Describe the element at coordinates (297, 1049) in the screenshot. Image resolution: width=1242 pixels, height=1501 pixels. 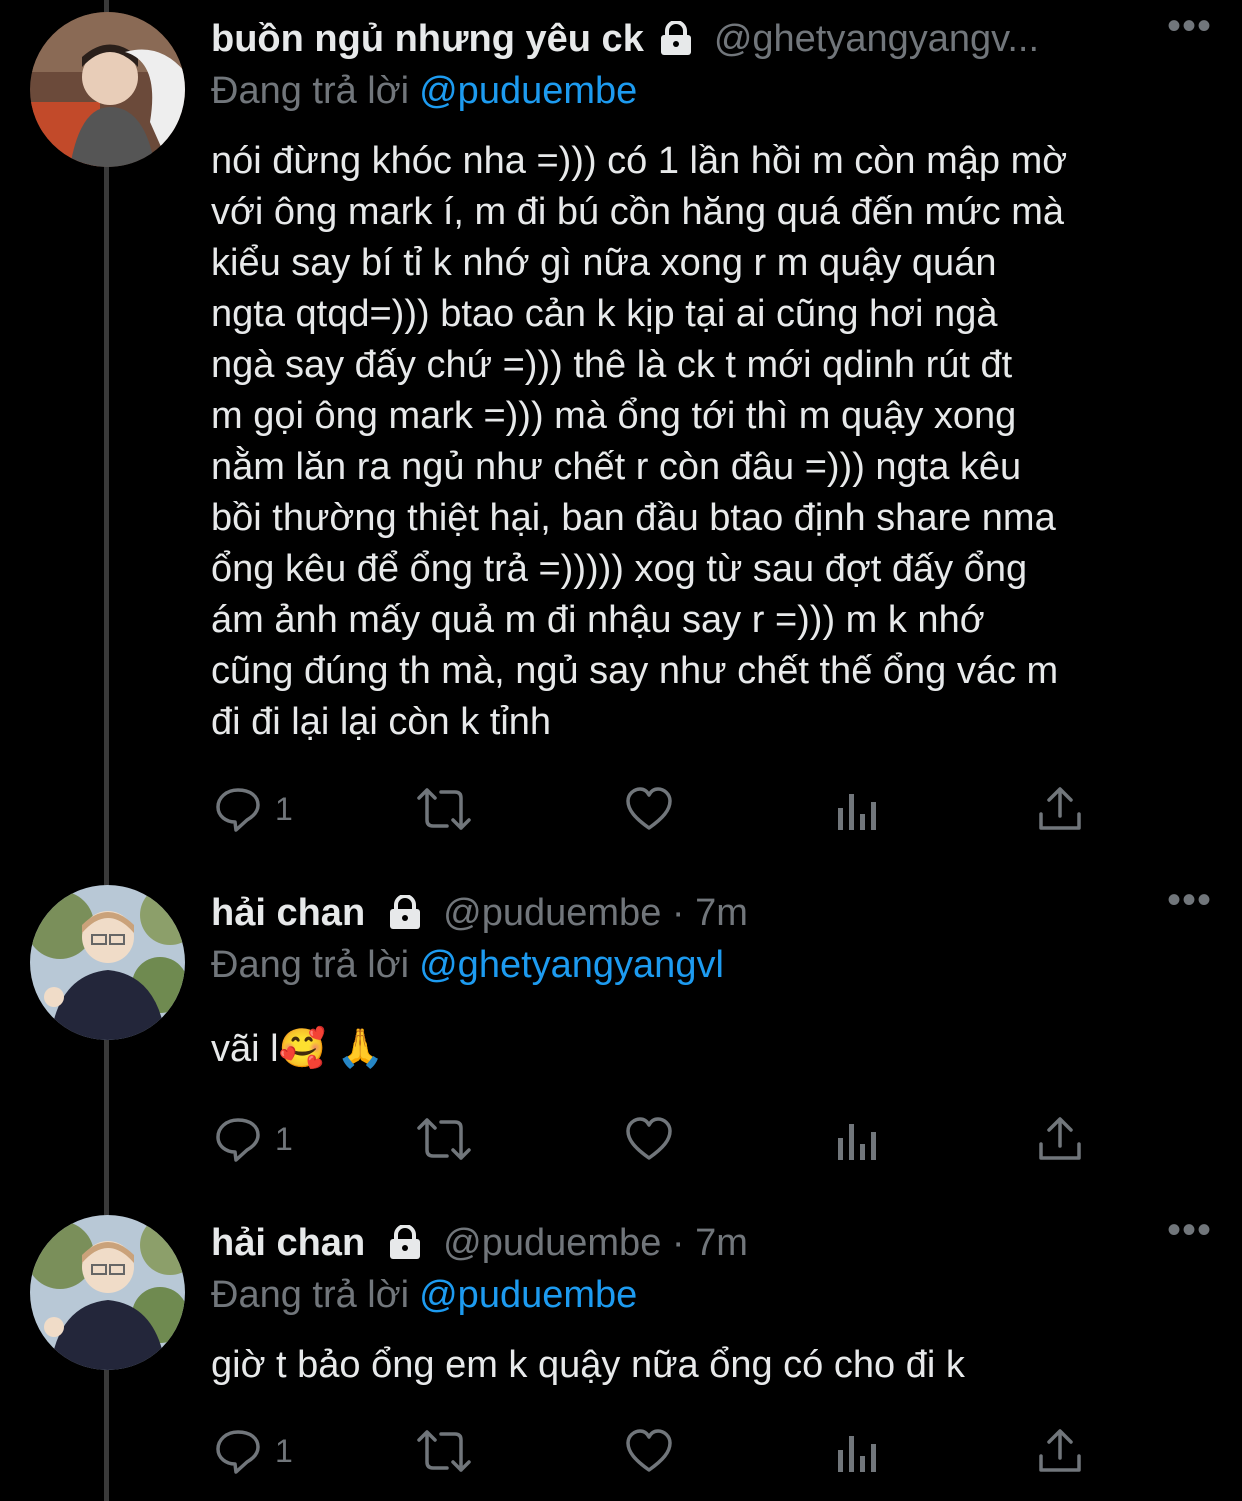
I see `tweet-text: vãi l🥰 🙏` at that location.